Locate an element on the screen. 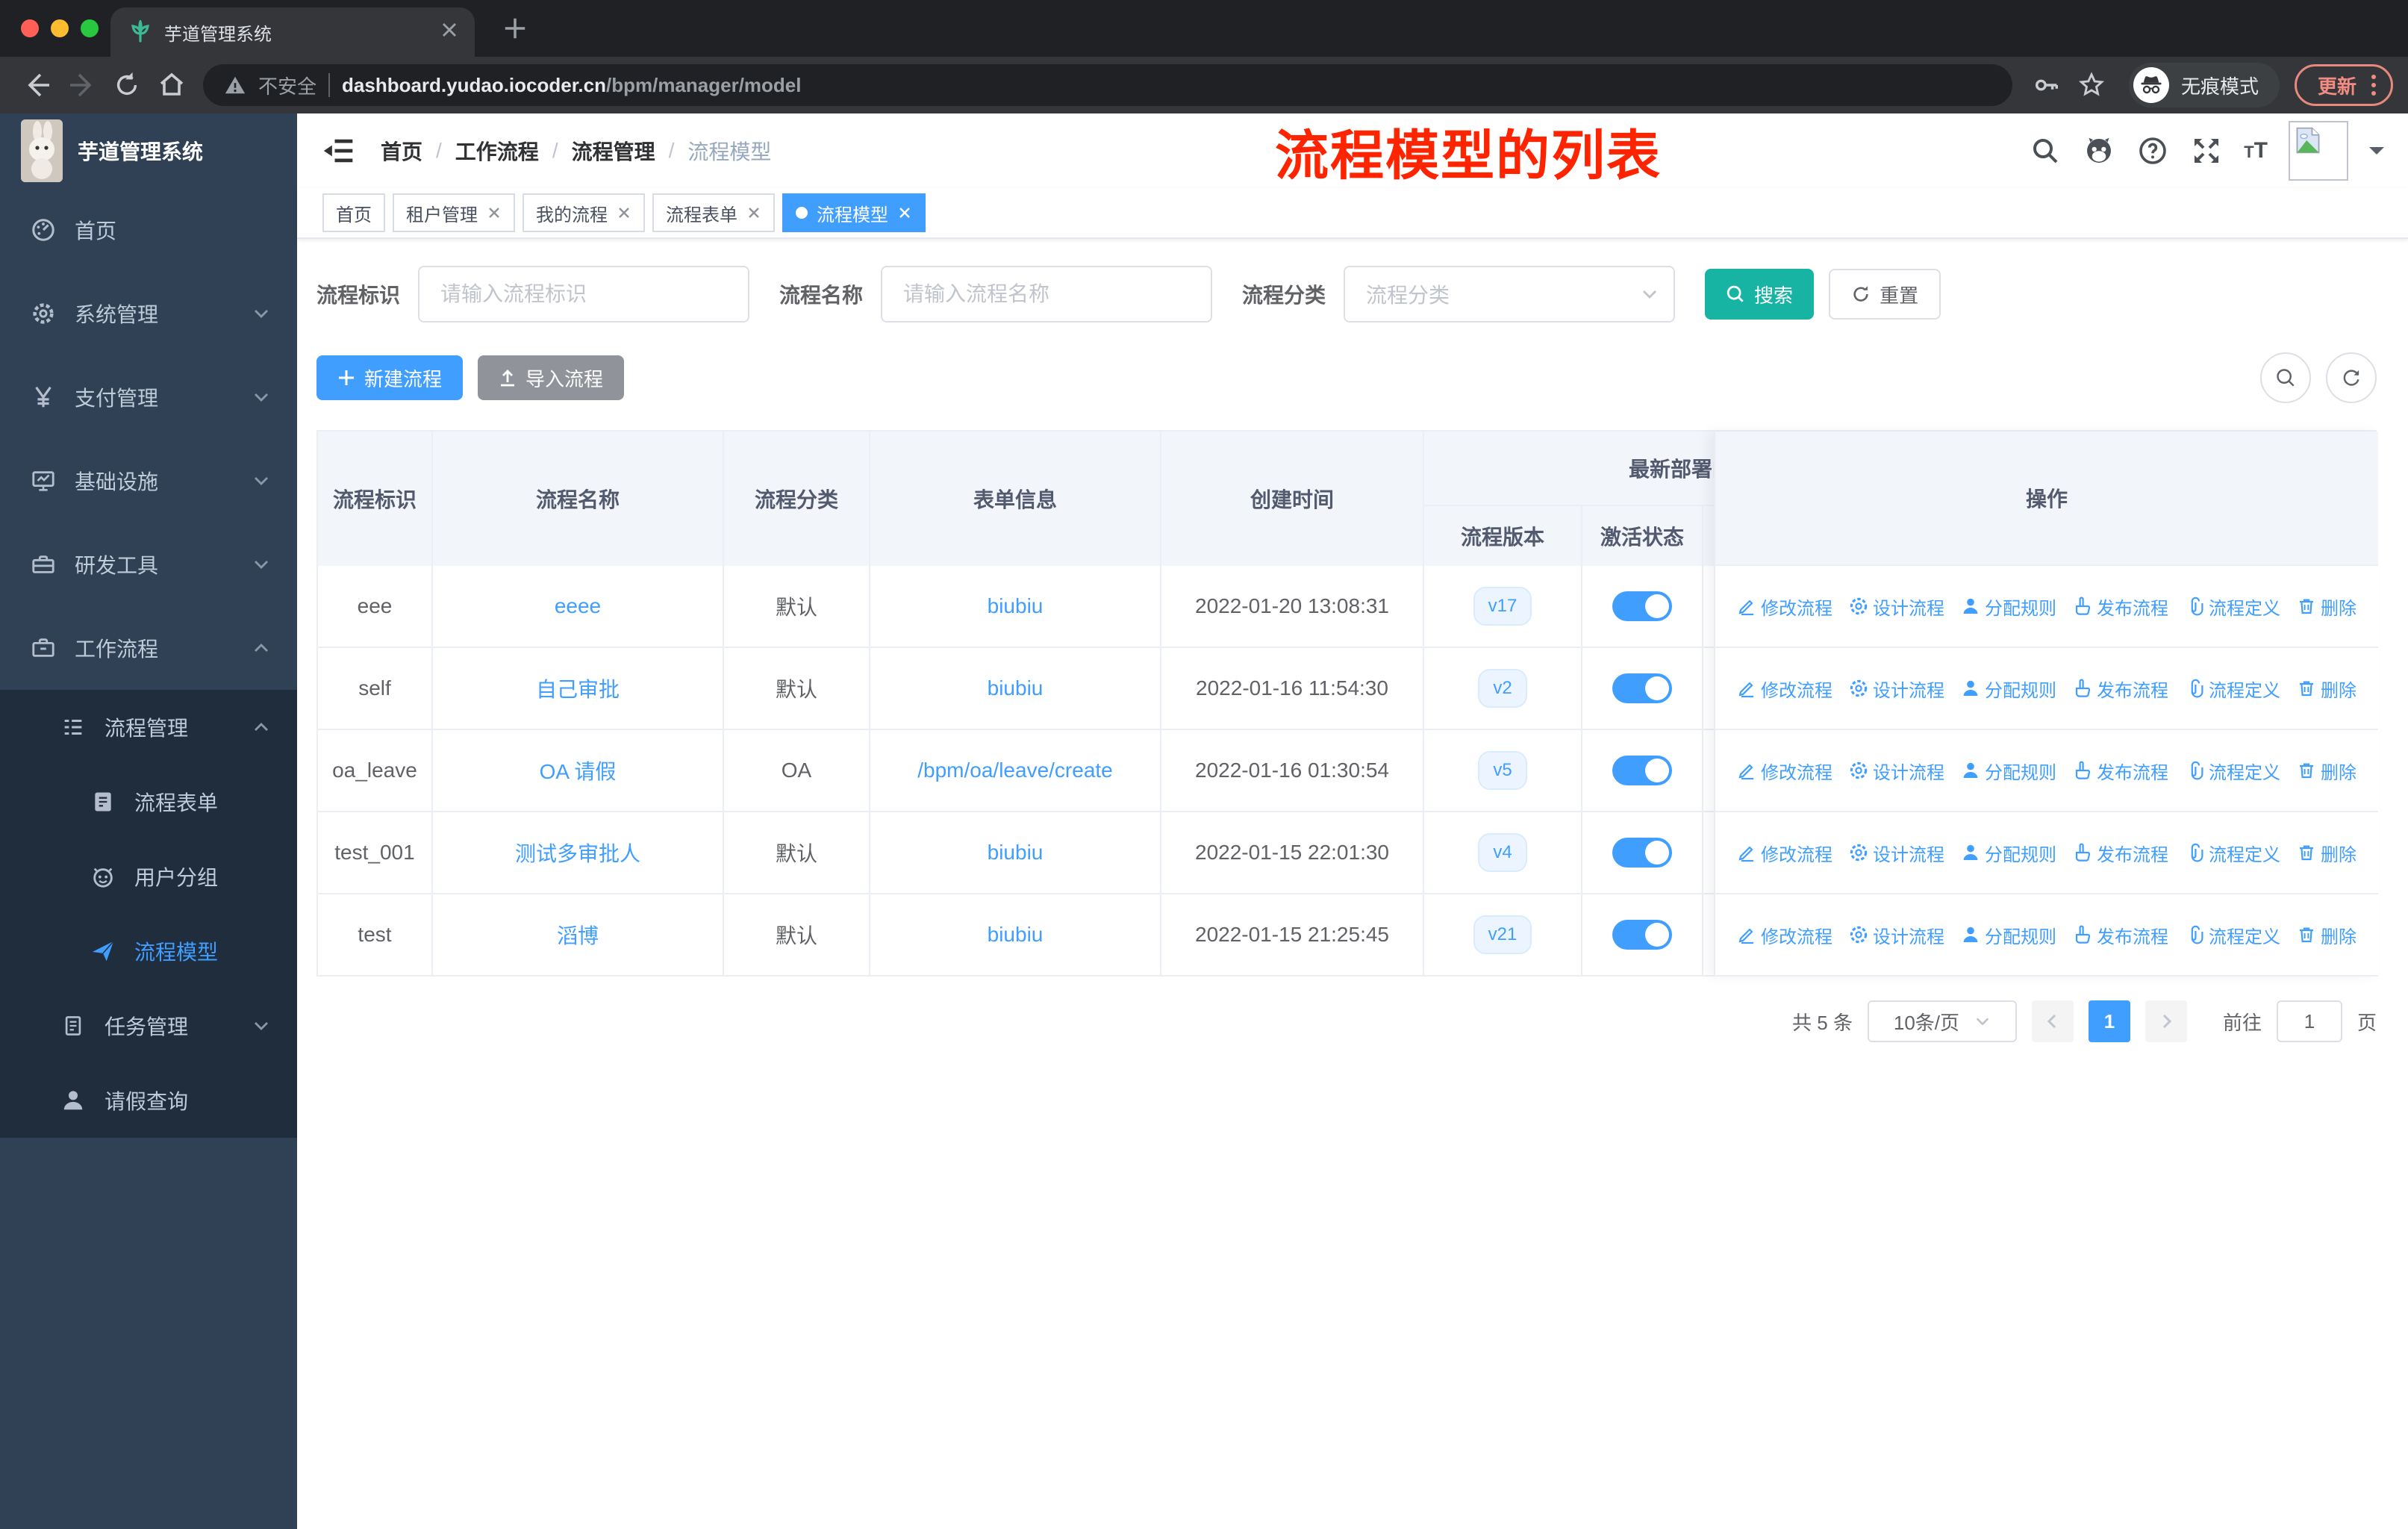  sidebar-item-workflow: 工作流程 is located at coordinates (148, 648).